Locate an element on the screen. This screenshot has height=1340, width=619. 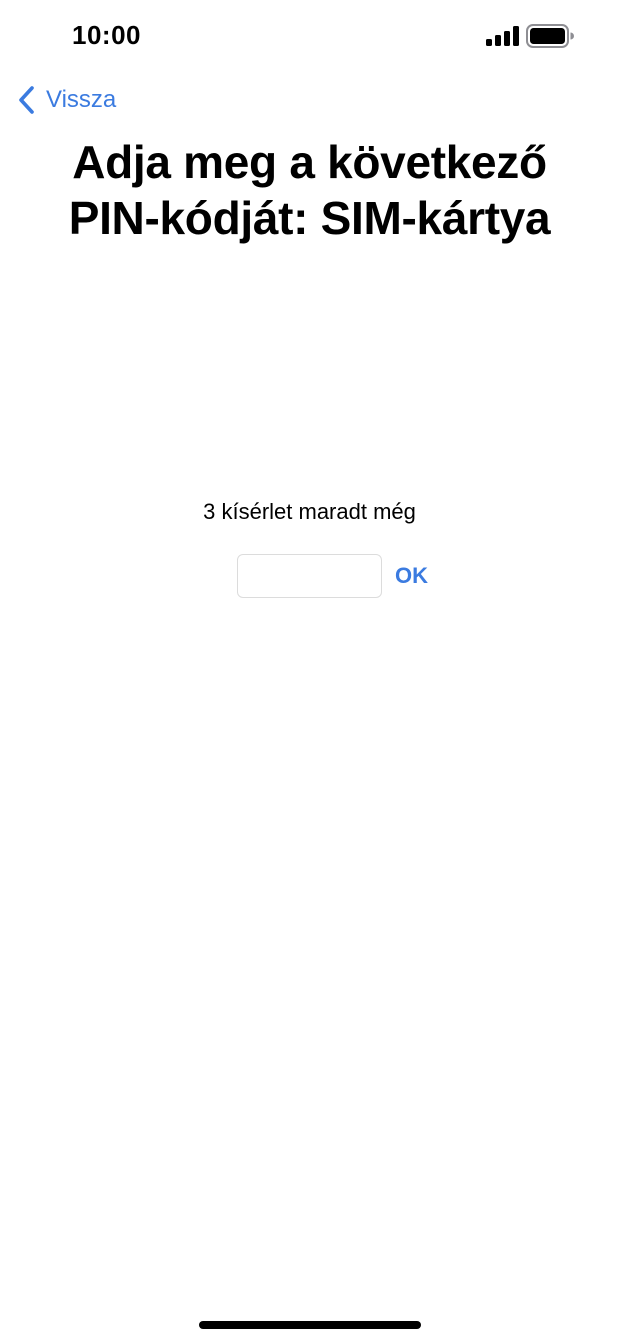
ok-button: OK is located at coordinates (411, 576).